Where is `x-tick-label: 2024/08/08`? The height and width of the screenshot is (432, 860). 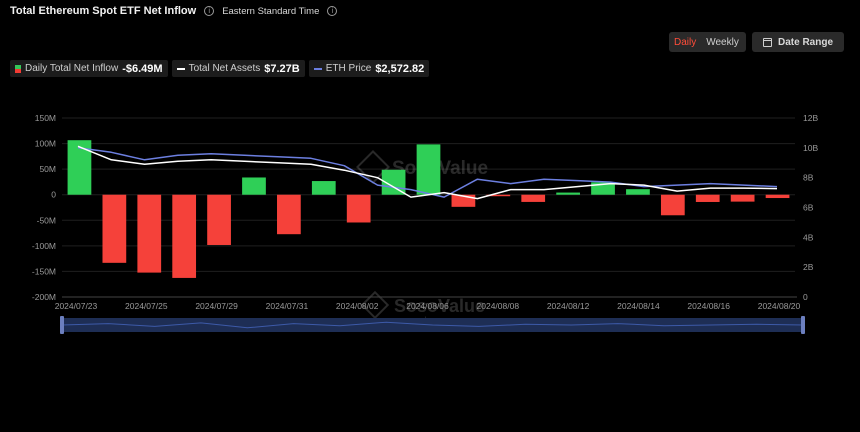 x-tick-label: 2024/08/08 is located at coordinates (498, 306).